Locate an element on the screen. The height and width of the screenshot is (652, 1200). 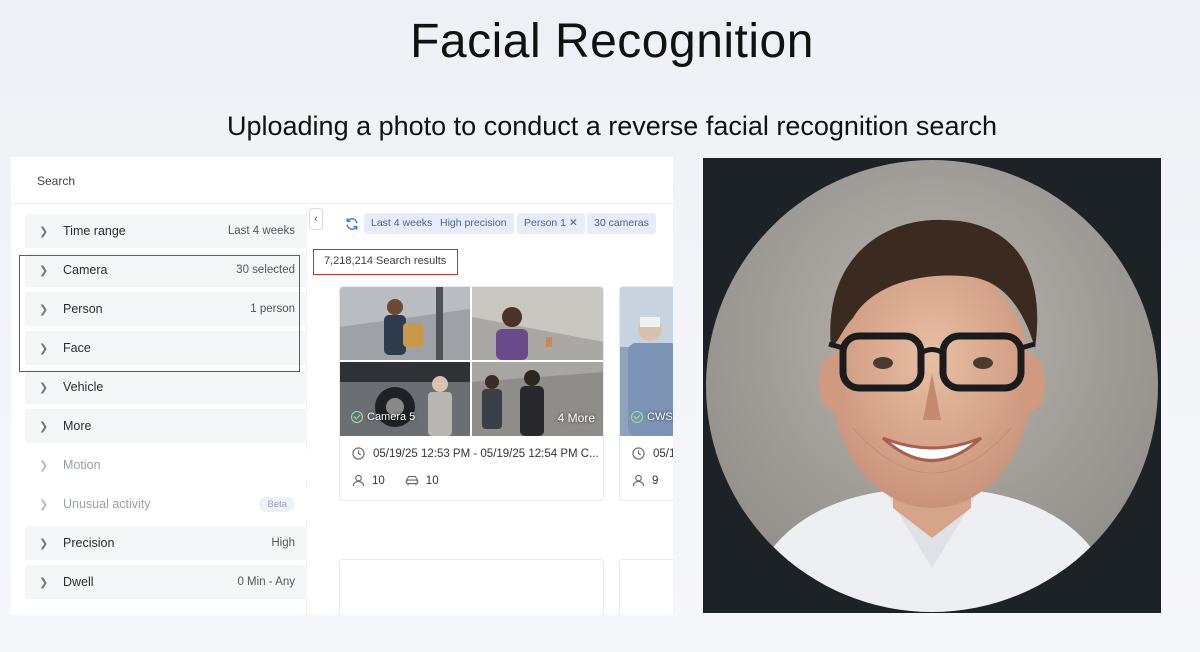
thumbnail-grid: Camera 5 4 More is located at coordinates (471, 361).